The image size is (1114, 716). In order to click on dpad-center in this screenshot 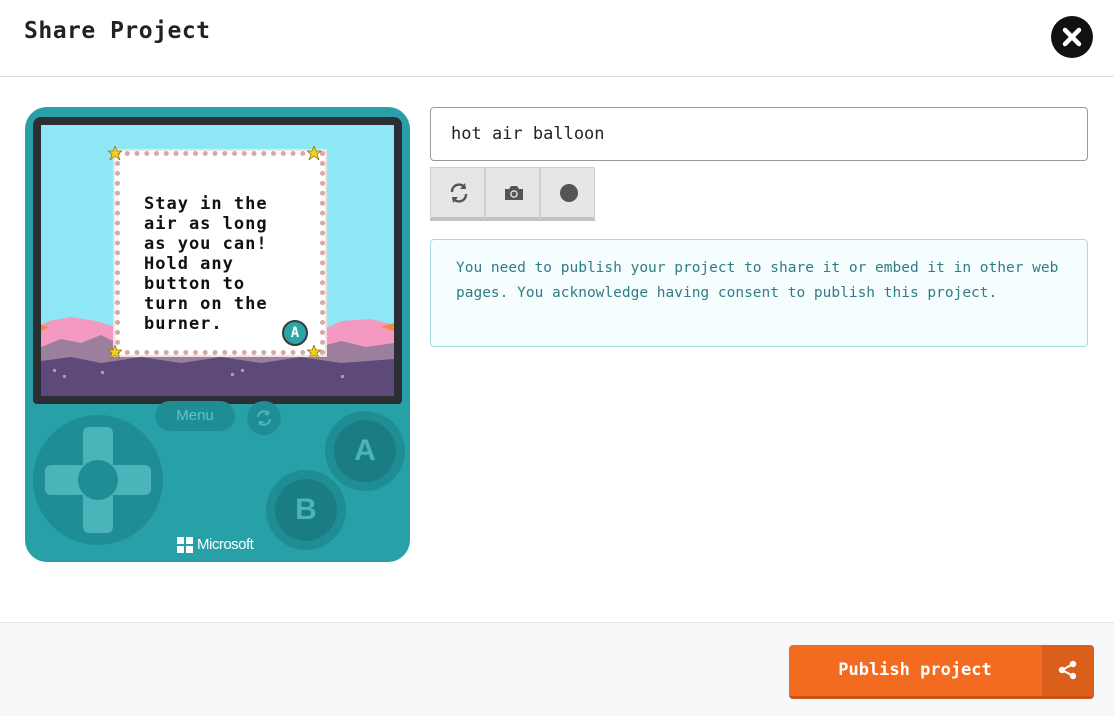, I will do `click(98, 480)`.